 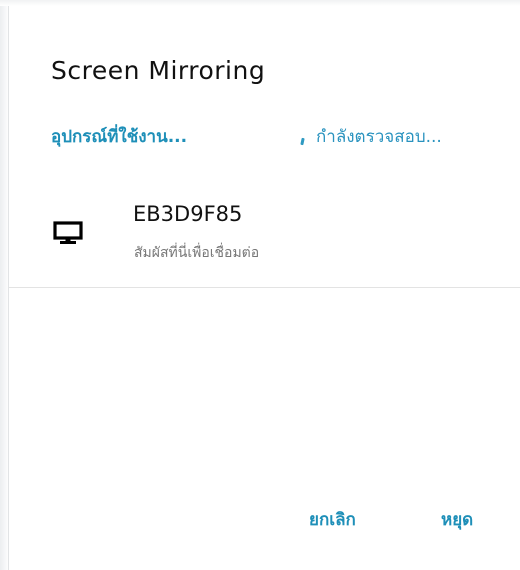 What do you see at coordinates (332, 520) in the screenshot?
I see `cancel-button: ยกเลิก` at bounding box center [332, 520].